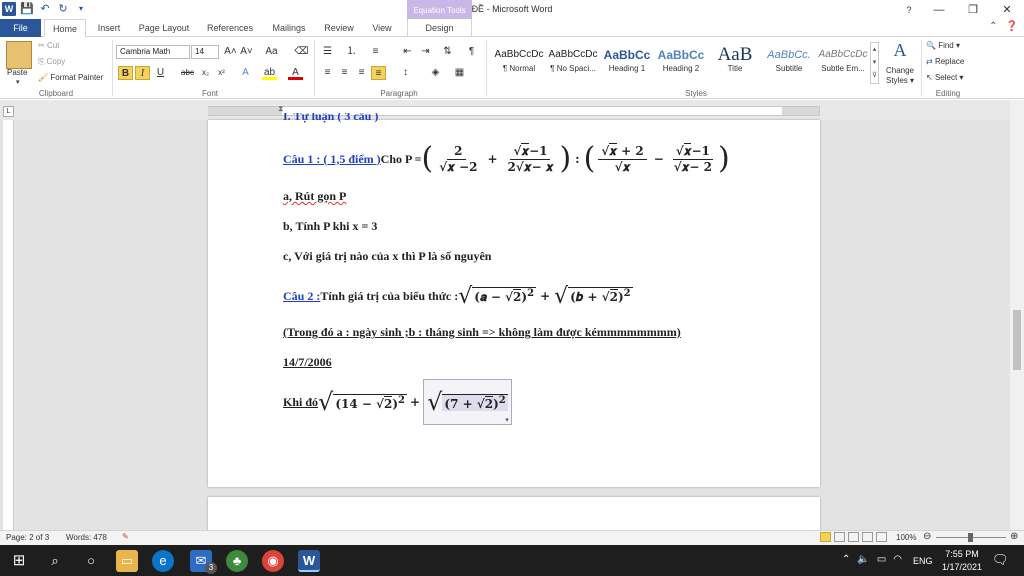  I want to click on select-button: ↖ Select ▾, so click(944, 77).